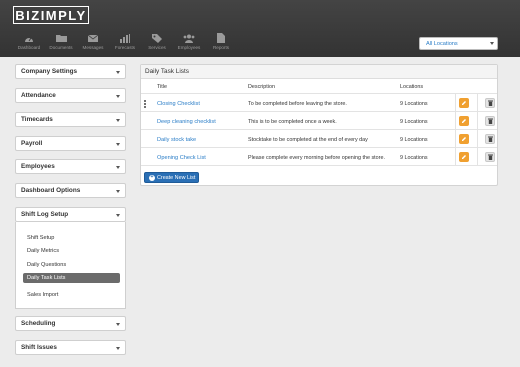 This screenshot has height=367, width=520. What do you see at coordinates (51, 15) in the screenshot?
I see `bizimply-logo: BIZIMPLY` at bounding box center [51, 15].